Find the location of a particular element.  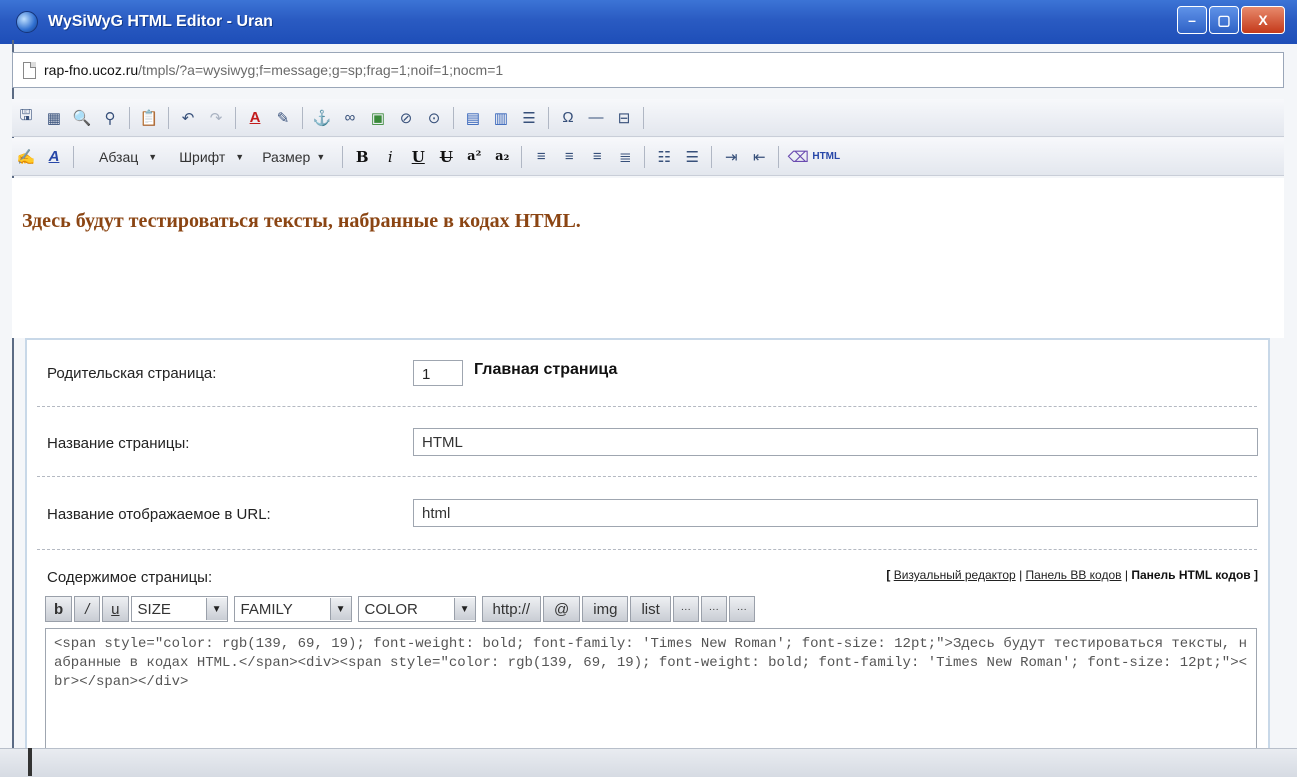

parent-page-name: Главная страница is located at coordinates (546, 369).